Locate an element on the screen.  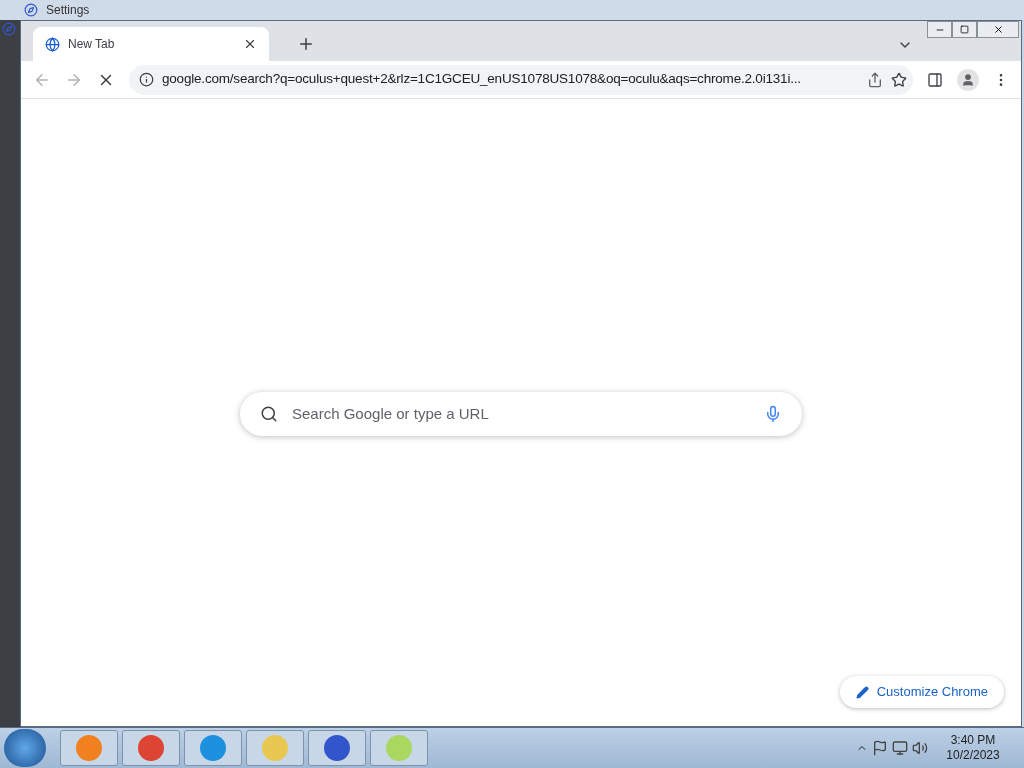
info-icon is located at coordinates (146, 79).